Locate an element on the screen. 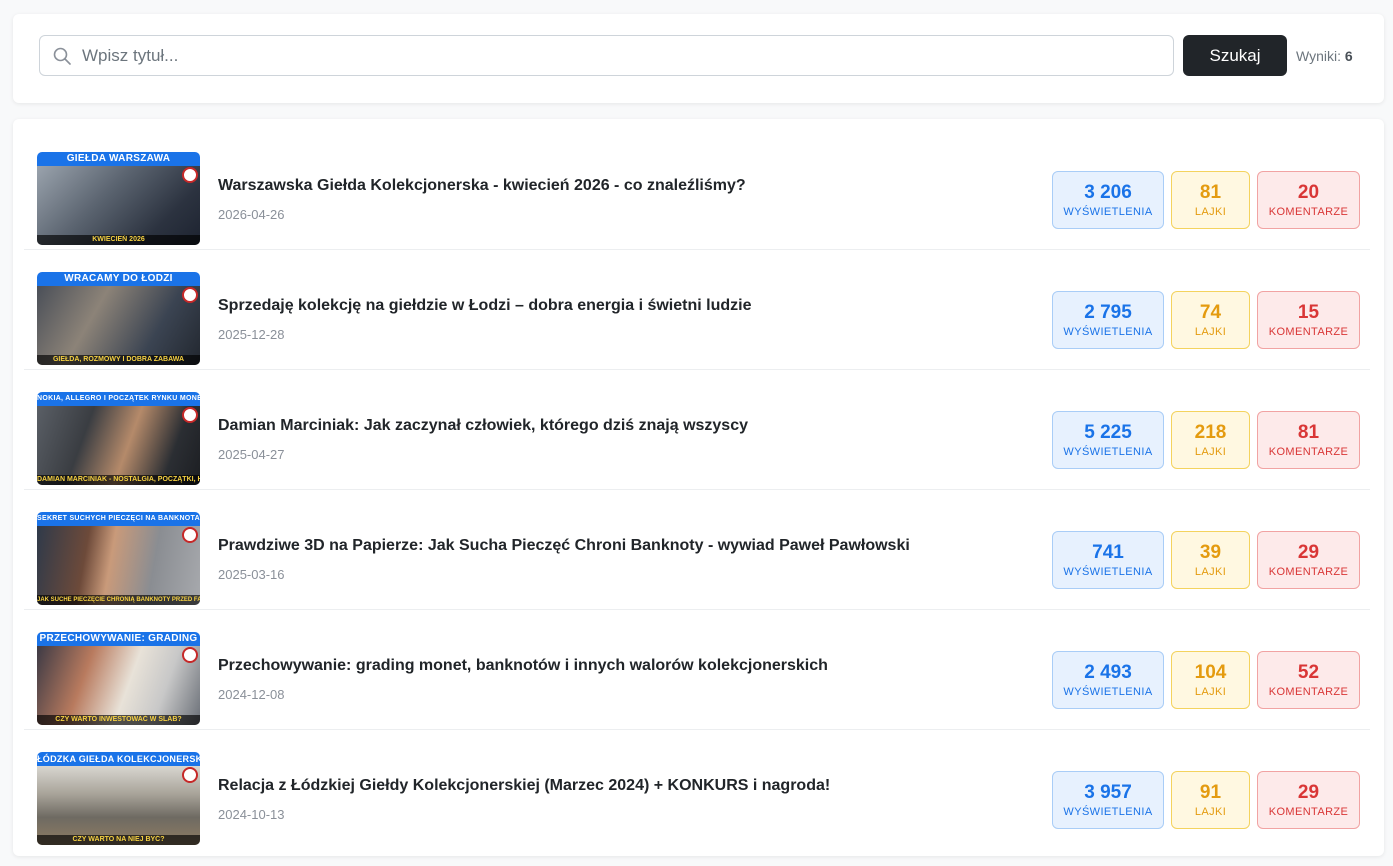  search-input is located at coordinates (622, 55).